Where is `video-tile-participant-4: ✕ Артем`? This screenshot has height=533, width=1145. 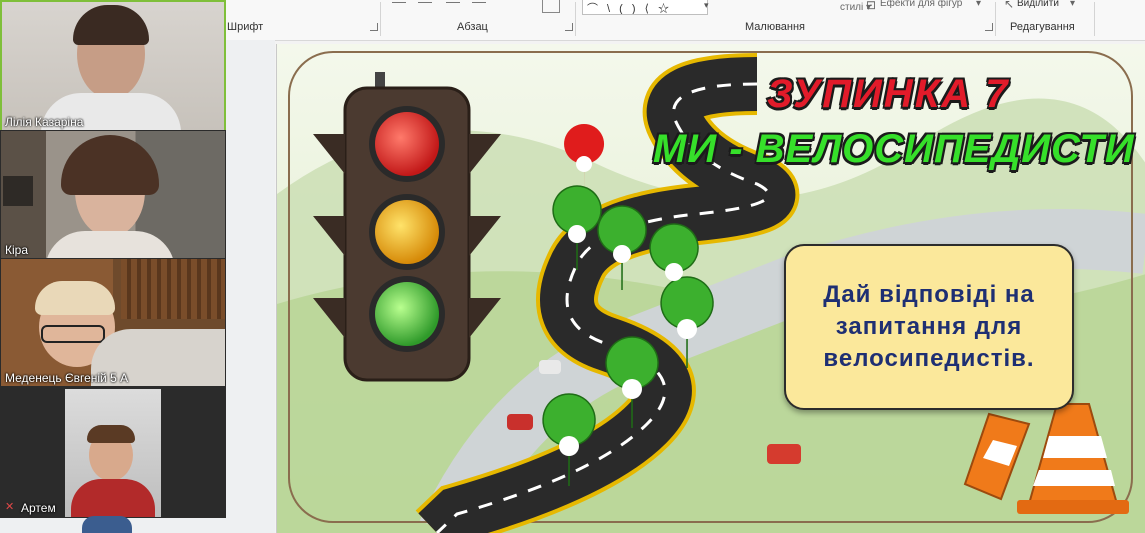
video-tile-participant-4: ✕ Артем is located at coordinates (113, 452).